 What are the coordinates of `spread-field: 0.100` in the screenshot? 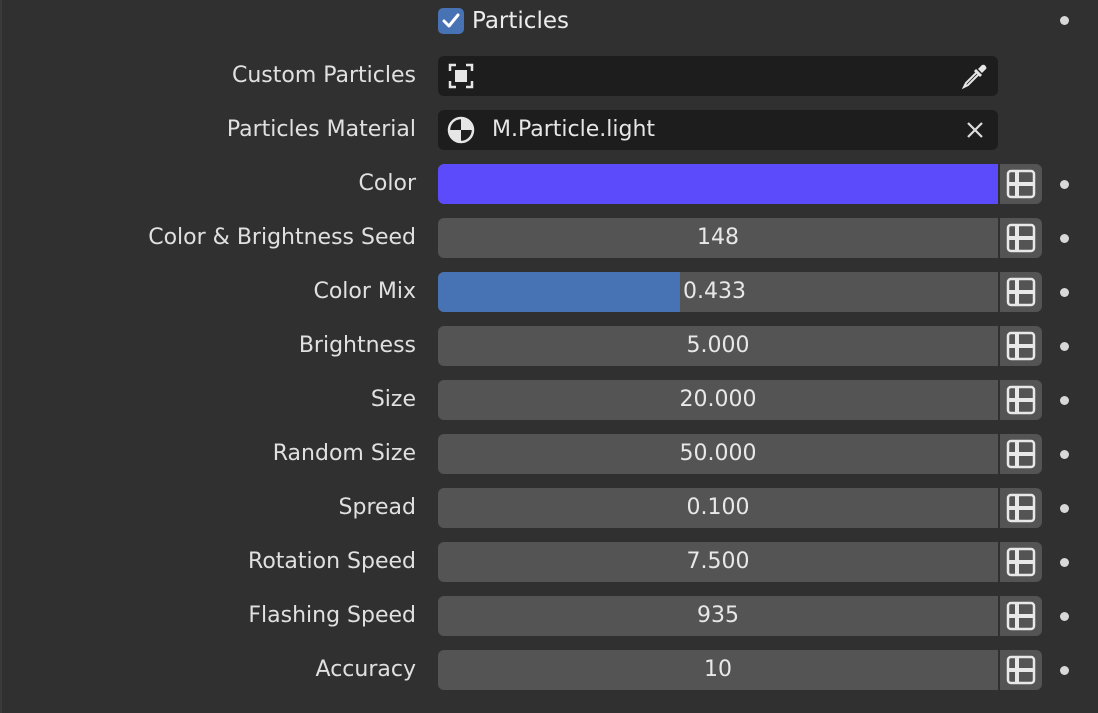 It's located at (718, 508).